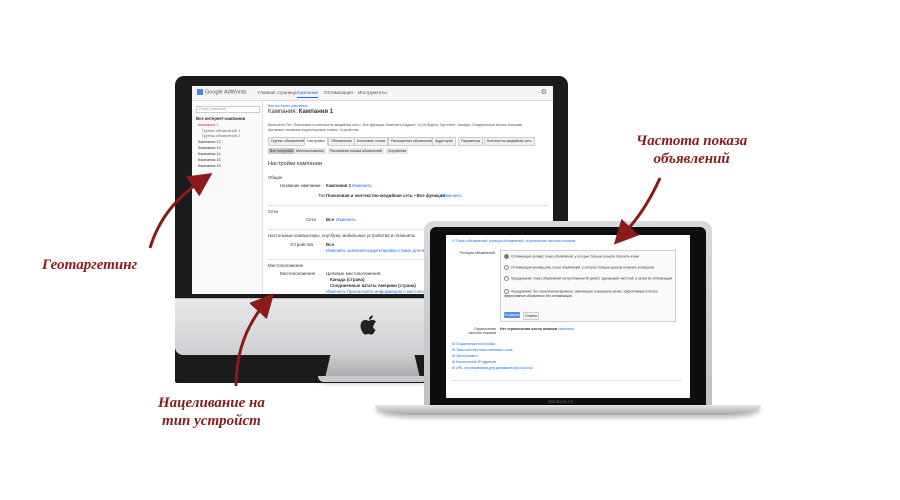 This screenshot has height=500, width=900. Describe the element at coordinates (211, 412) in the screenshot. I see `annotation-devices: Нацеливание на тип устройст` at that location.